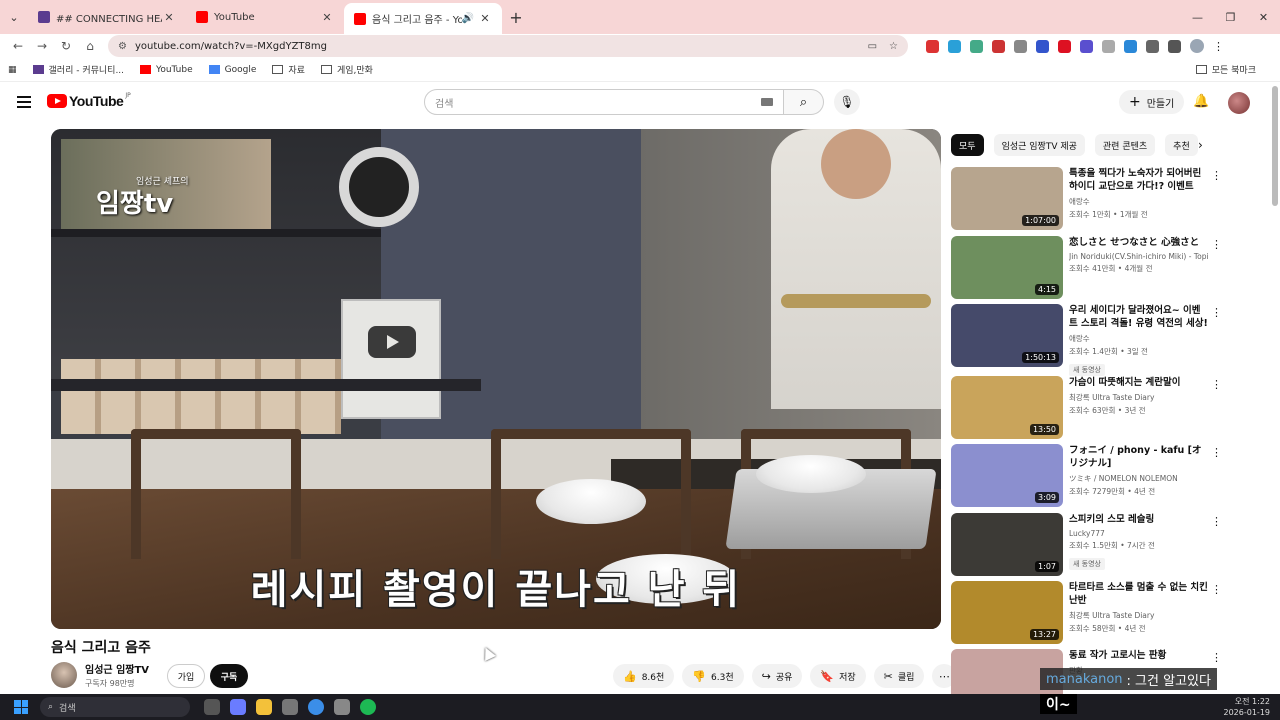 The height and width of the screenshot is (720, 1280). What do you see at coordinates (804, 102) in the screenshot?
I see `search-button: ⌕` at bounding box center [804, 102].